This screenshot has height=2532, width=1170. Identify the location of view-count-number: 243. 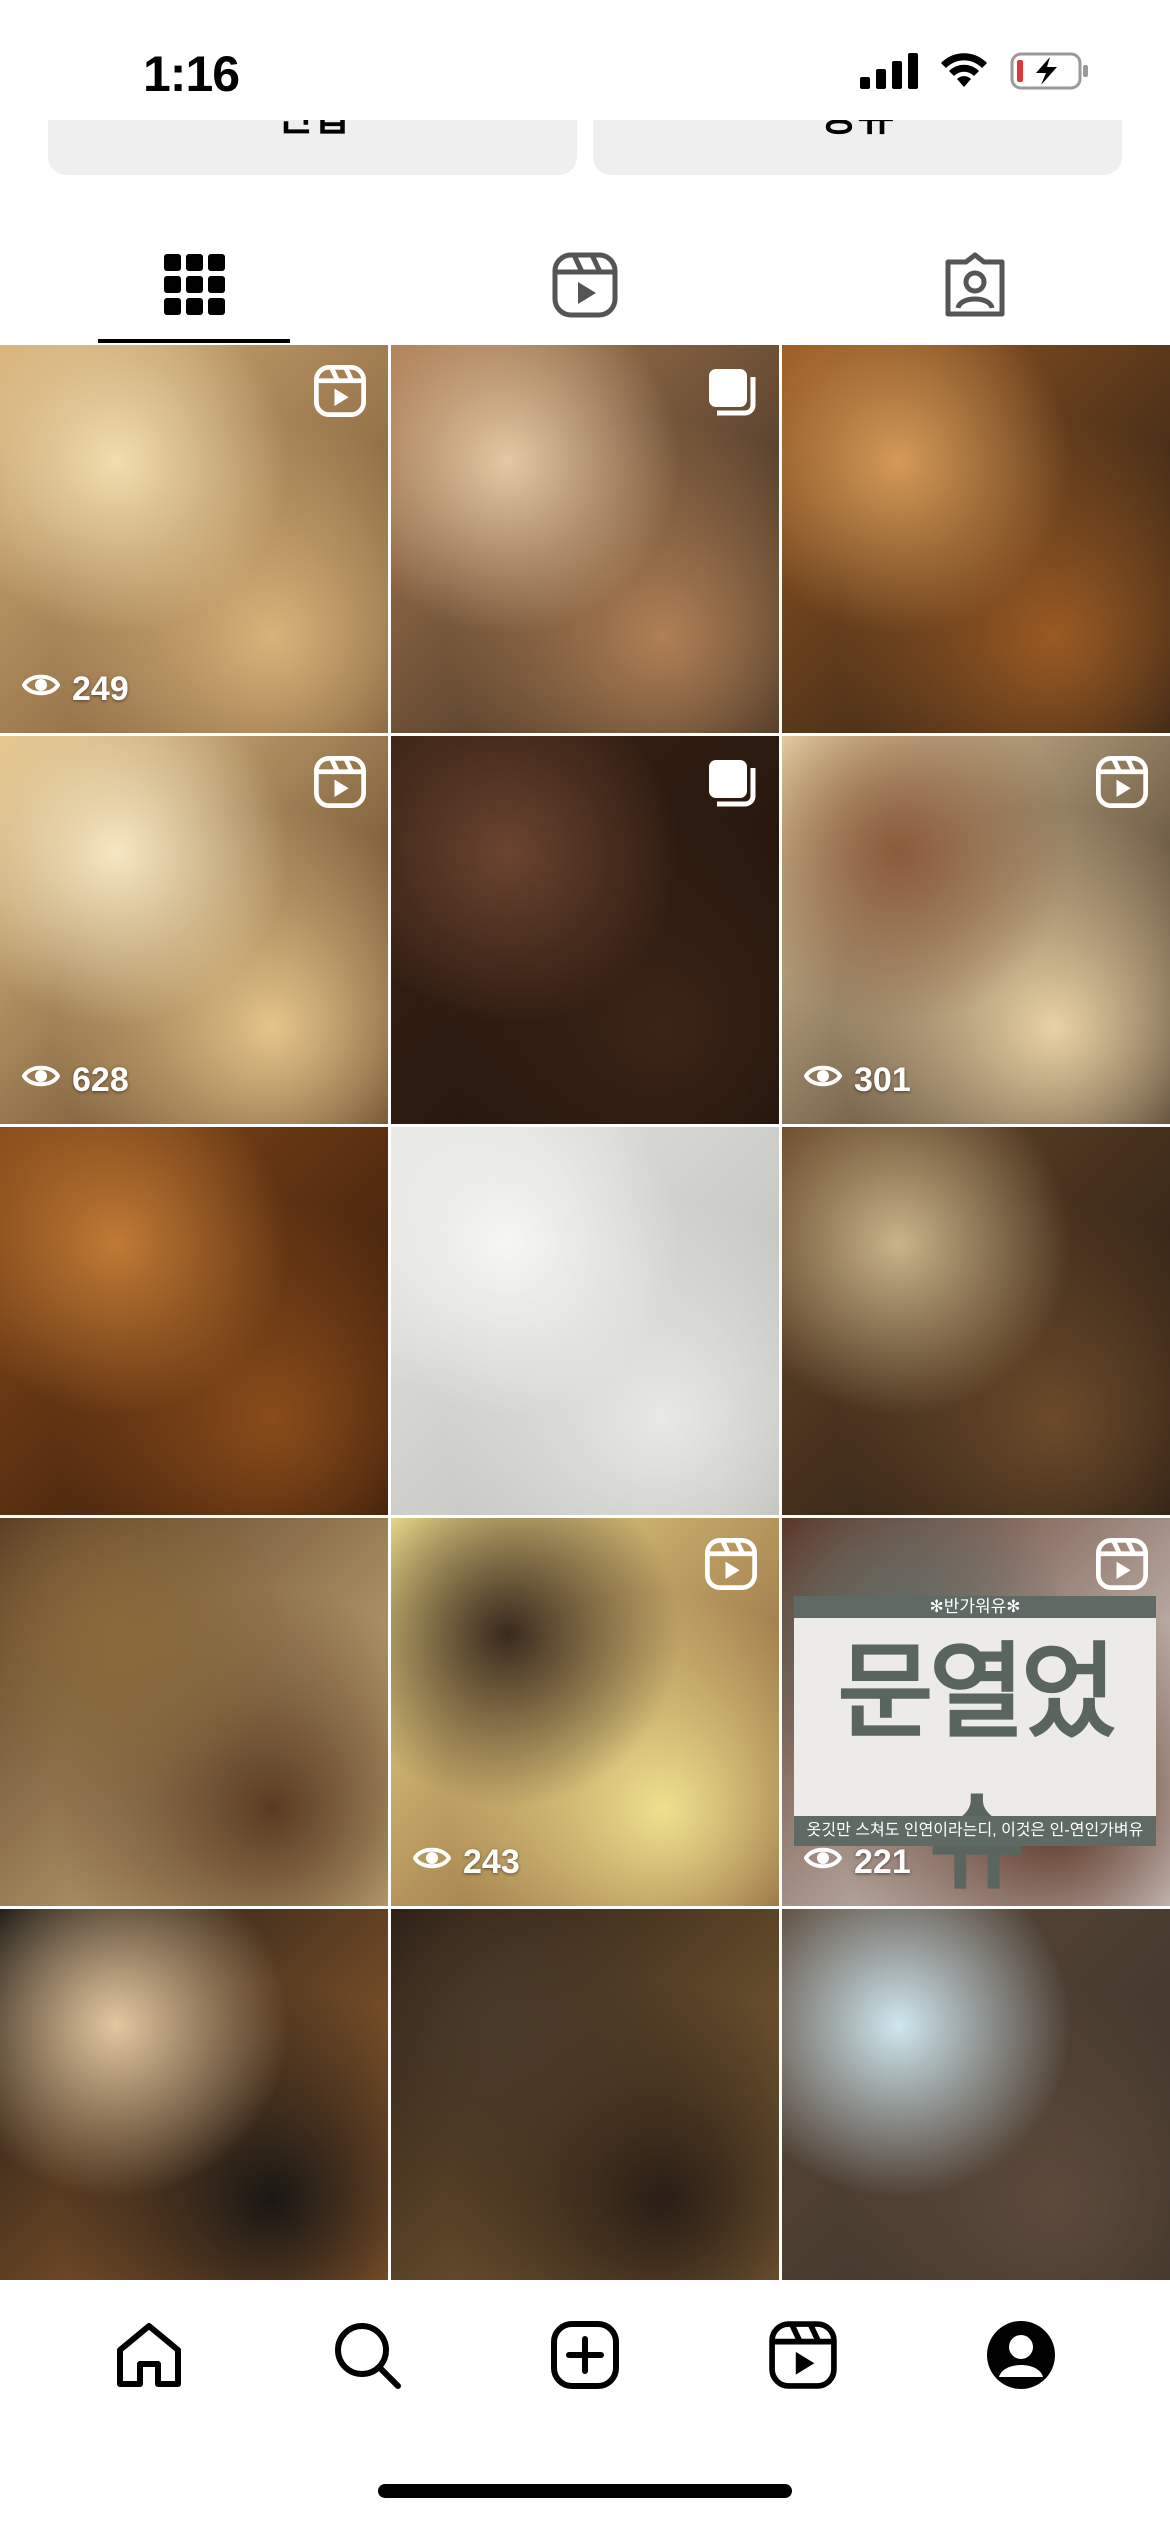
(491, 1862).